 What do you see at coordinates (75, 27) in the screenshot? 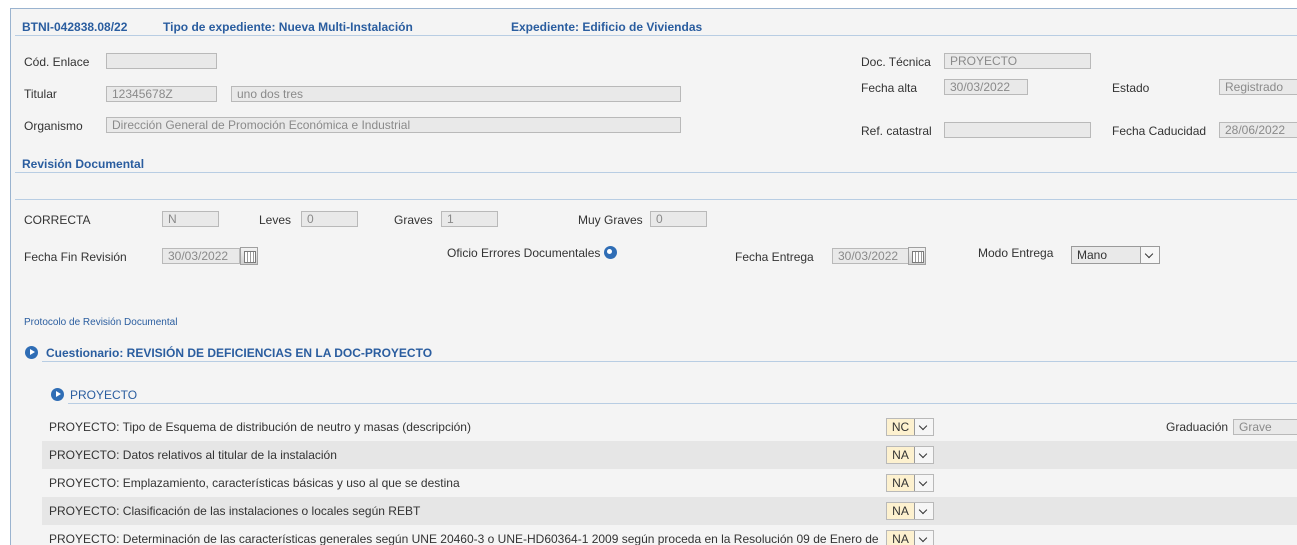
I see `expediente-id: BTNI-042838.08/22` at bounding box center [75, 27].